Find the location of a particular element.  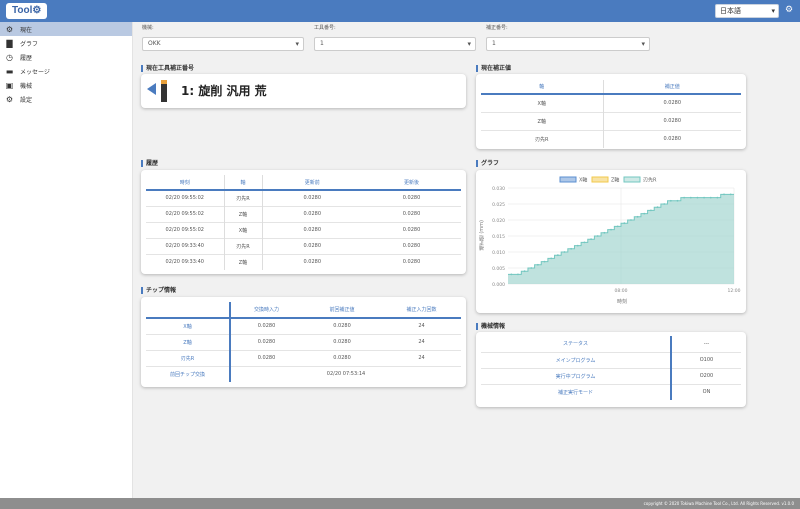

x-axis-label: 時刻 is located at coordinates (622, 302).